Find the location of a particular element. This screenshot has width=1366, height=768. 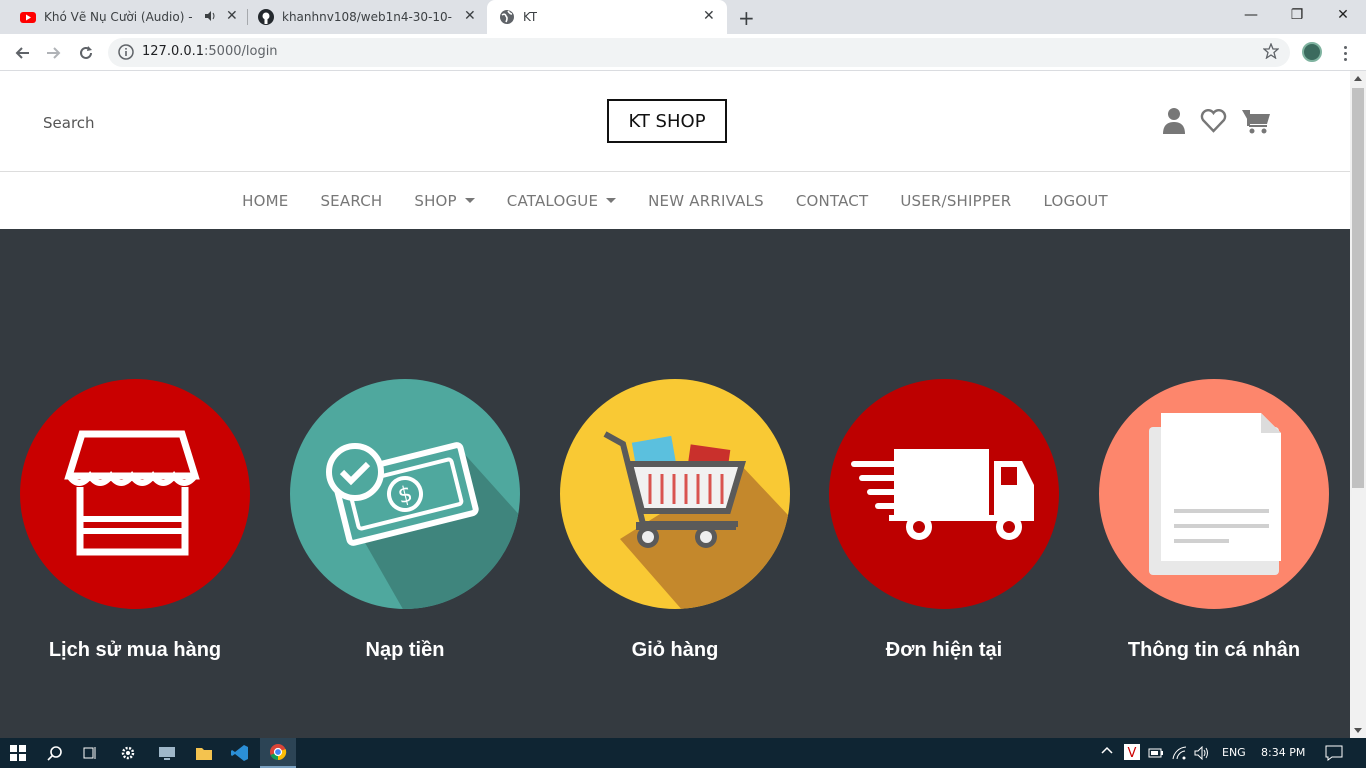

url-text: 127.0.0.1:5000/login is located at coordinates (210, 51).